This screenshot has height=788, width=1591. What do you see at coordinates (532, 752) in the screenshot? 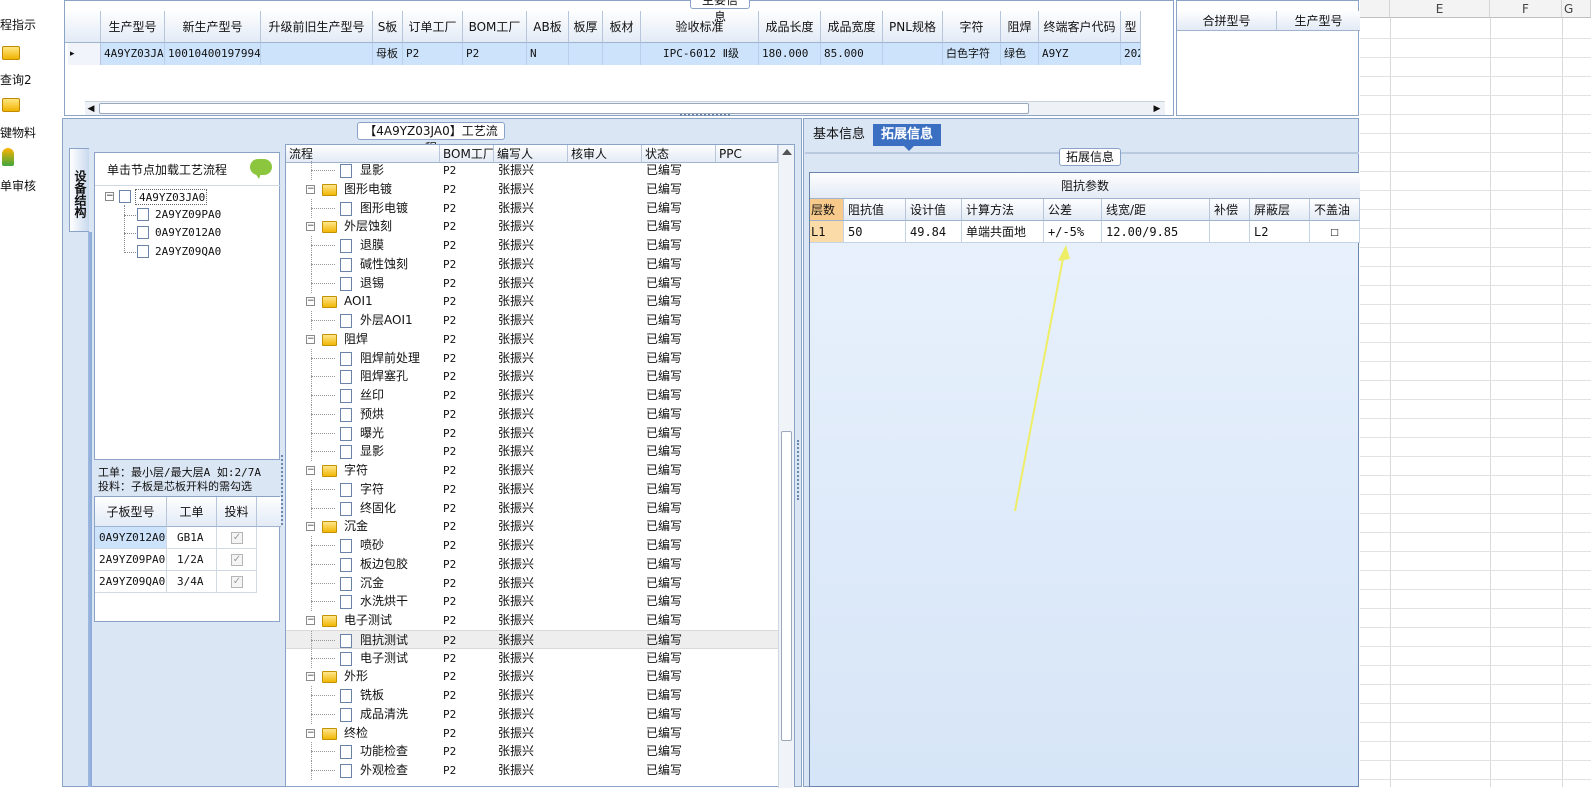
I see `flow-row: 功能检查 P2 张振兴 已编写` at bounding box center [532, 752].